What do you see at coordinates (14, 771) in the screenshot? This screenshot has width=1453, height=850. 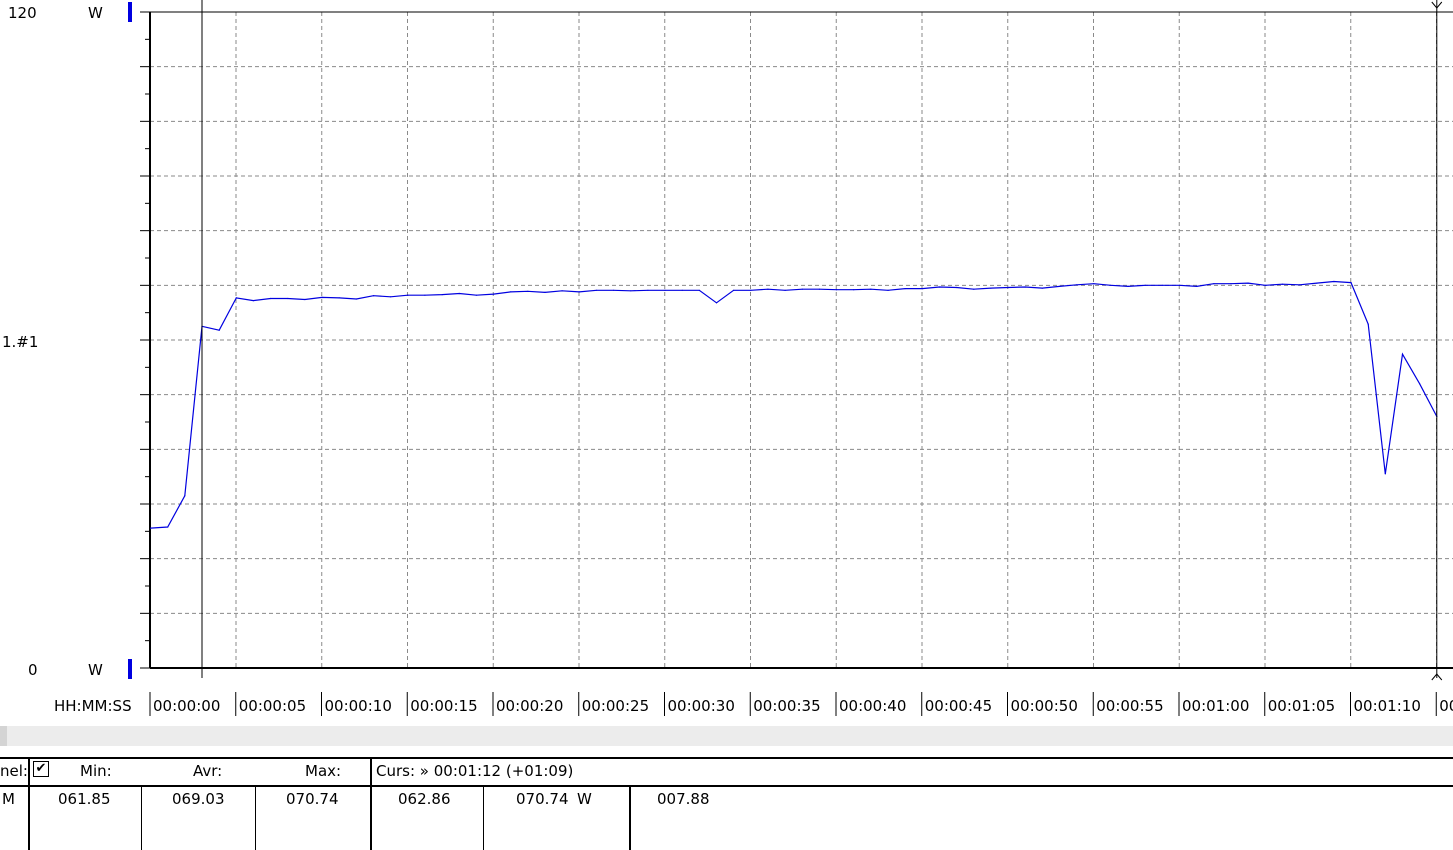 I see `channel-label: nel:` at bounding box center [14, 771].